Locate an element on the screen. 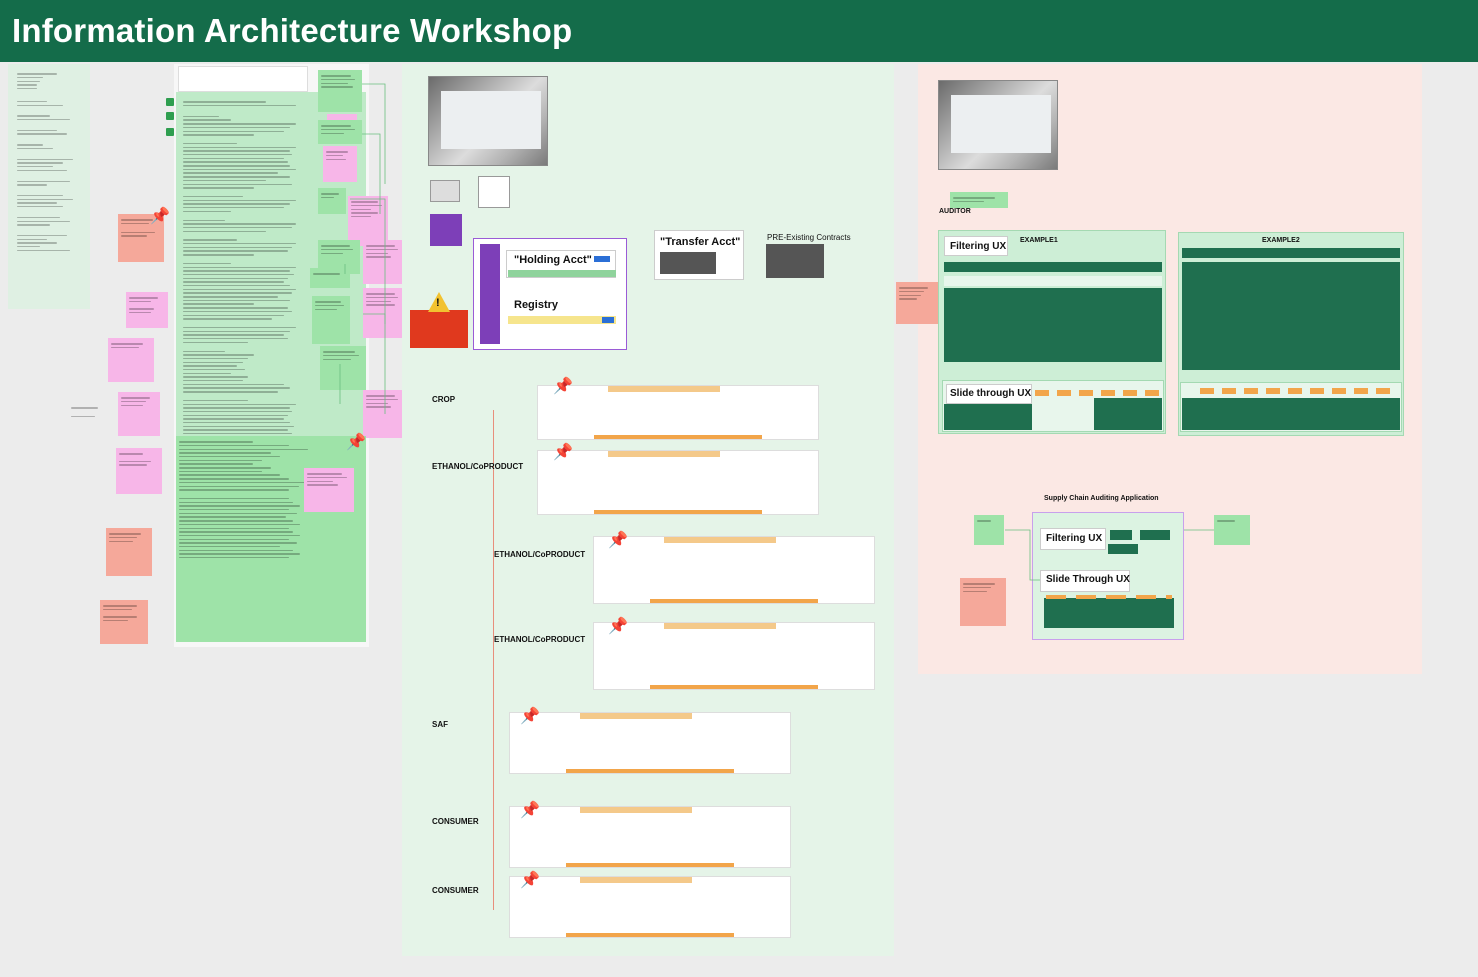 The width and height of the screenshot is (1478, 977). example2-label: EXAMPLE2 is located at coordinates (1281, 240).